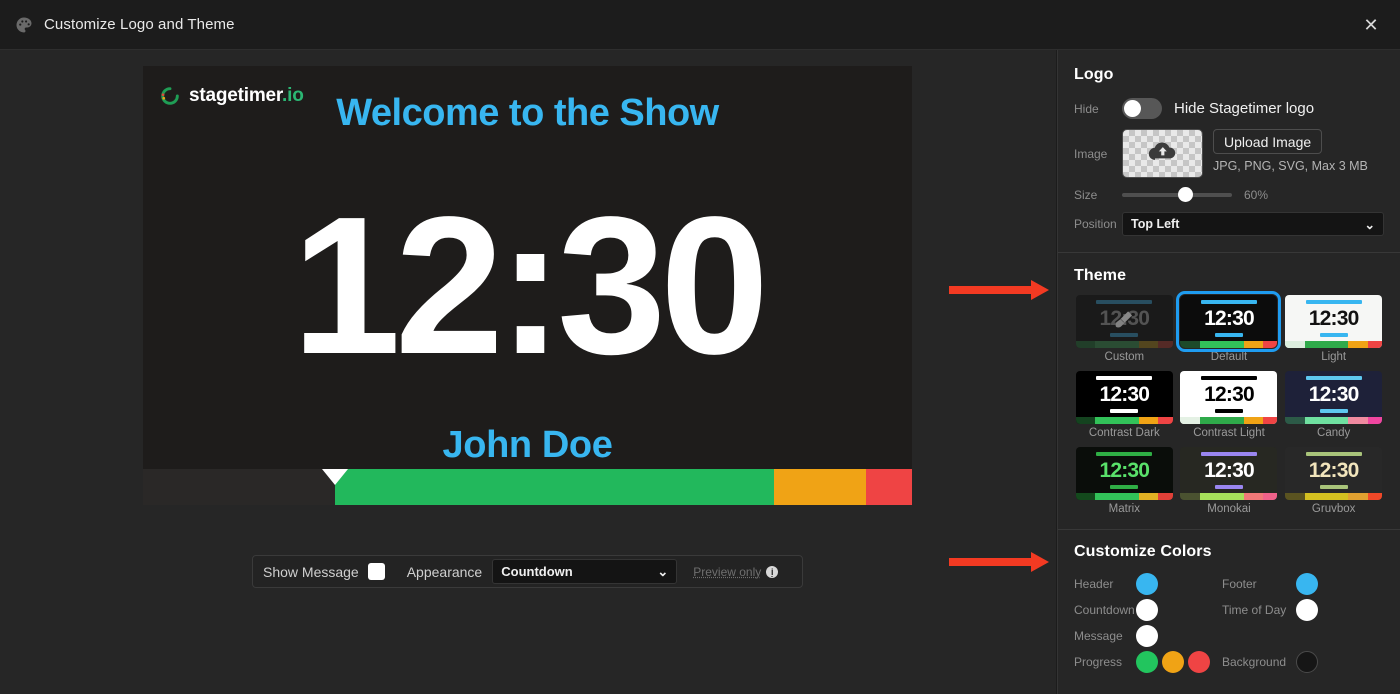 The image size is (1400, 694). I want to click on color-left-group: Progress, so click(1148, 662).